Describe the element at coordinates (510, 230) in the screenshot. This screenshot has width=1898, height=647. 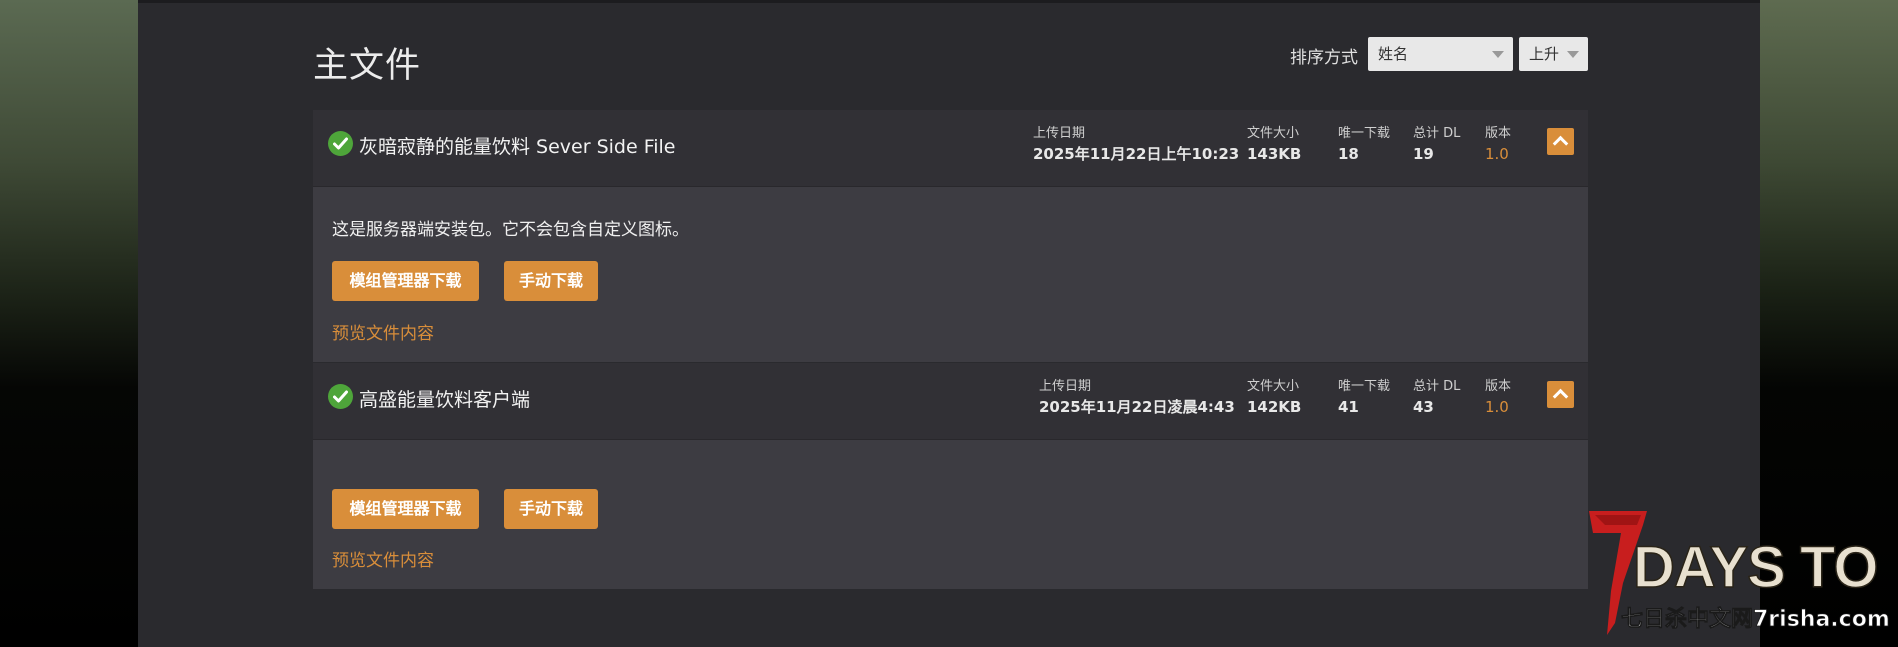
I see `file-description: 这是服务器端安装包。它不会包含自定义图标。` at that location.